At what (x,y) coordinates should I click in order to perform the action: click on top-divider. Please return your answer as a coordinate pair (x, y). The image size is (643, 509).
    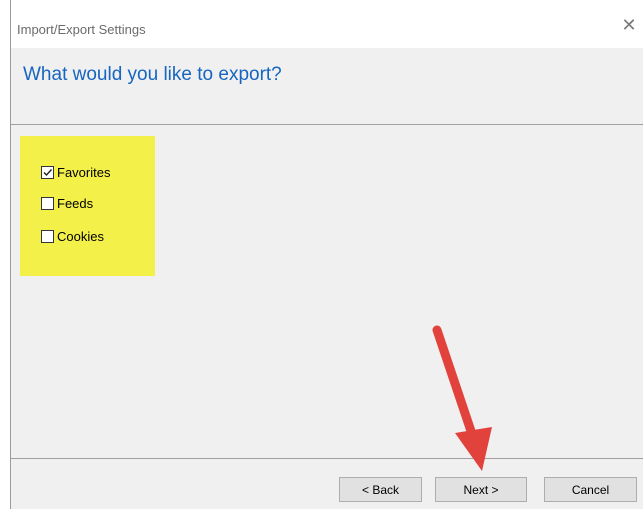
    Looking at the image, I should click on (327, 124).